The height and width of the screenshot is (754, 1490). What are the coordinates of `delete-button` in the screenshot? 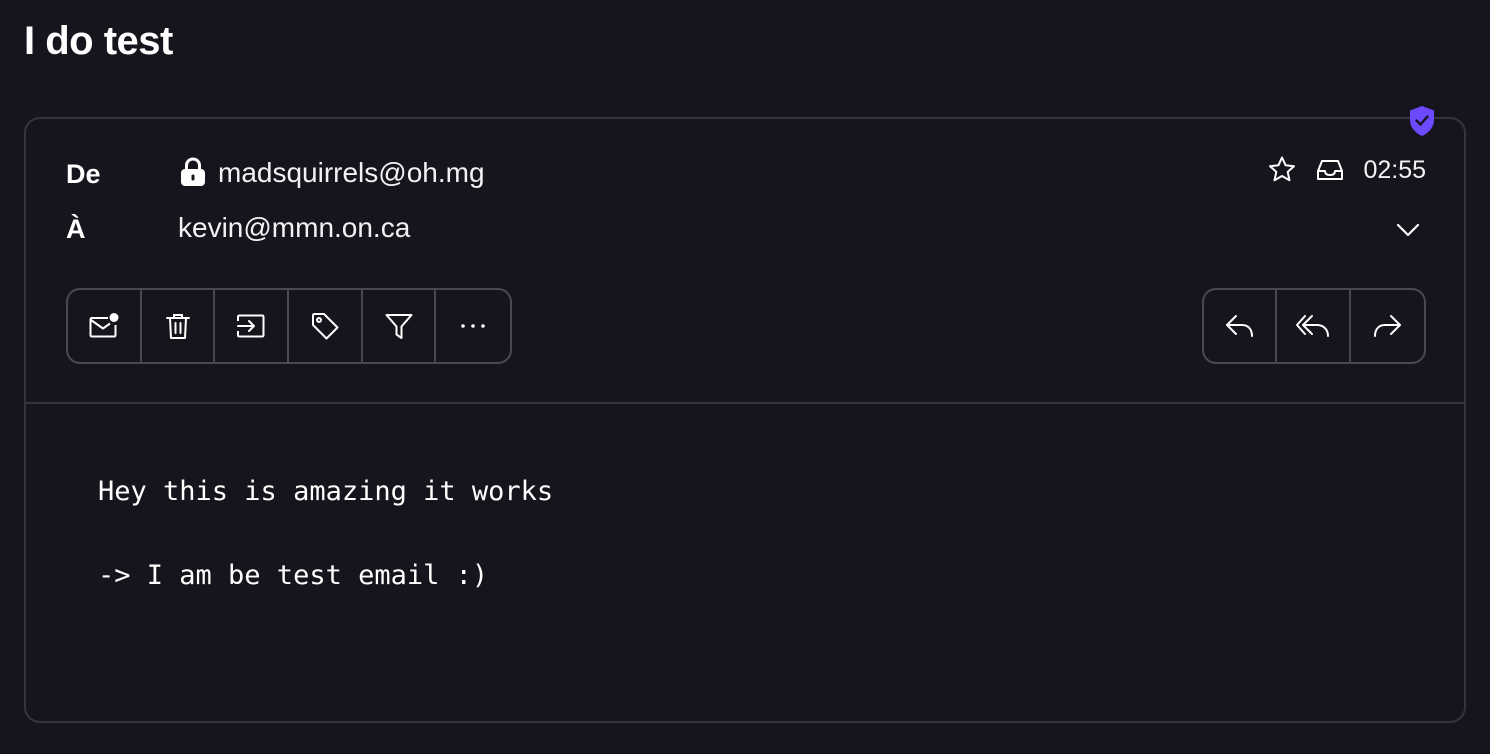 It's located at (179, 326).